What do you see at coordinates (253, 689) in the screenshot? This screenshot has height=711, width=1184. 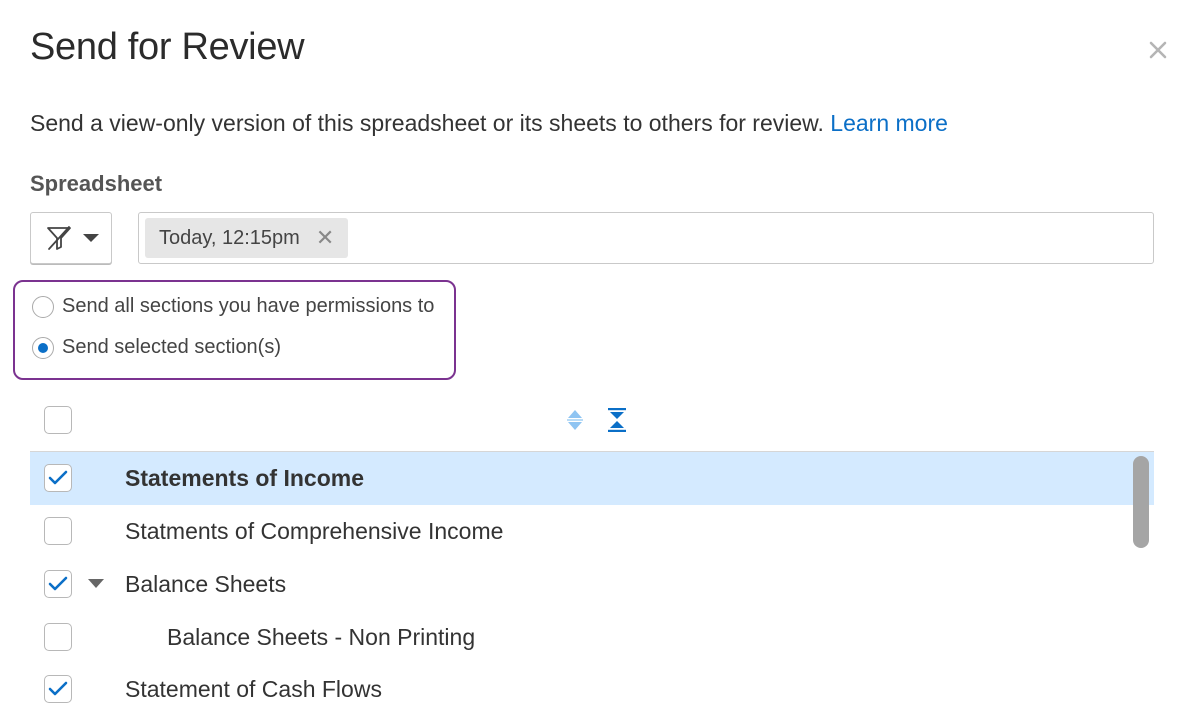 I see `section-label: Statement of Cash Flows` at bounding box center [253, 689].